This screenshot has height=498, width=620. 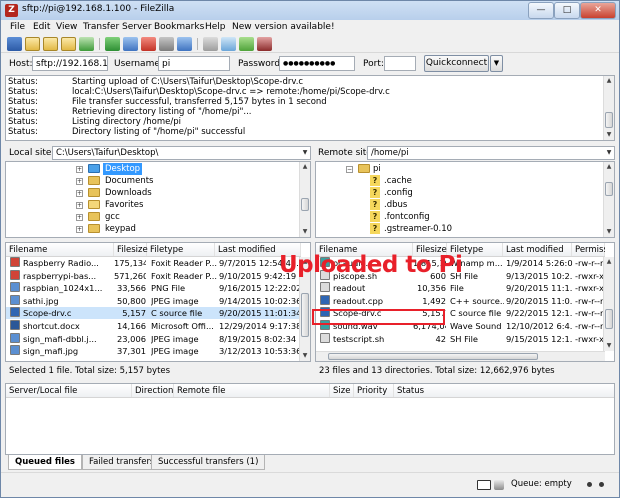 I want to click on directory-listing-filters-icon, so click(x=210, y=44).